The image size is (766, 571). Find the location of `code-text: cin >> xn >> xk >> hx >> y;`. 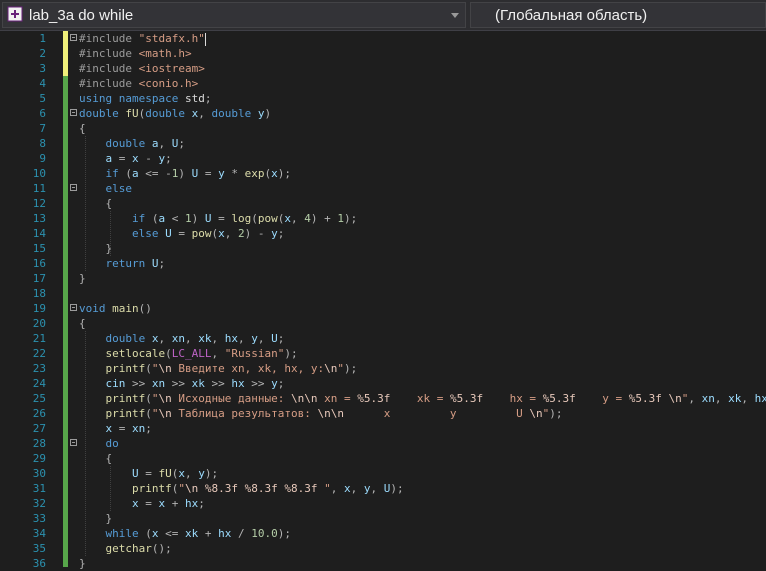

code-text: cin >> xn >> xk >> hx >> y; is located at coordinates (182, 383).